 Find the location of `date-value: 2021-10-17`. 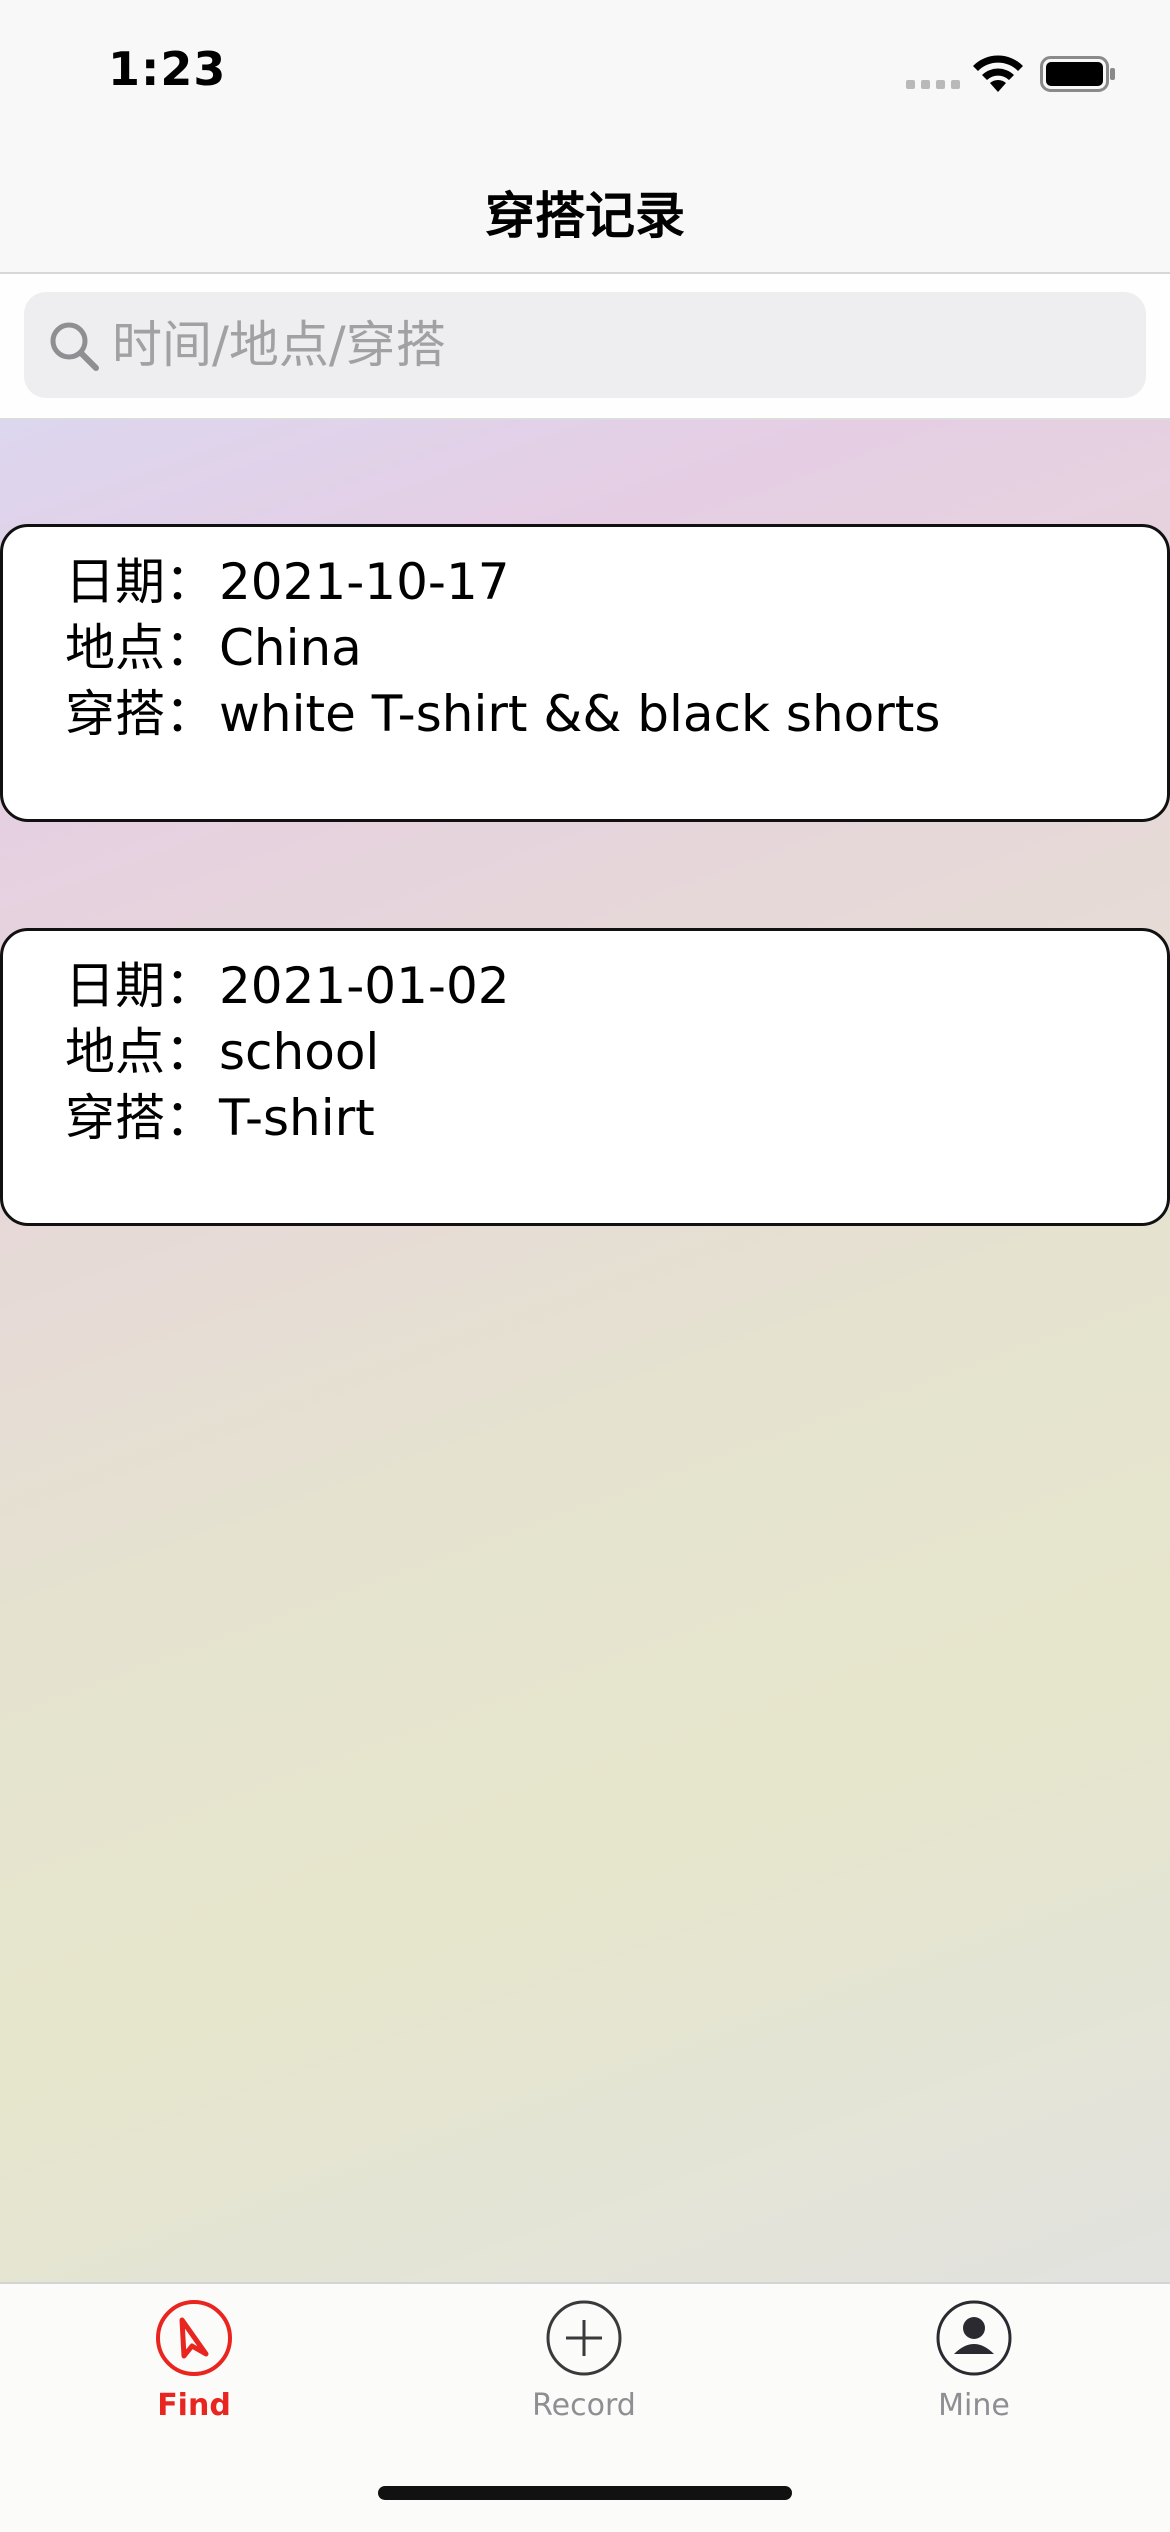

date-value: 2021-10-17 is located at coordinates (364, 582).